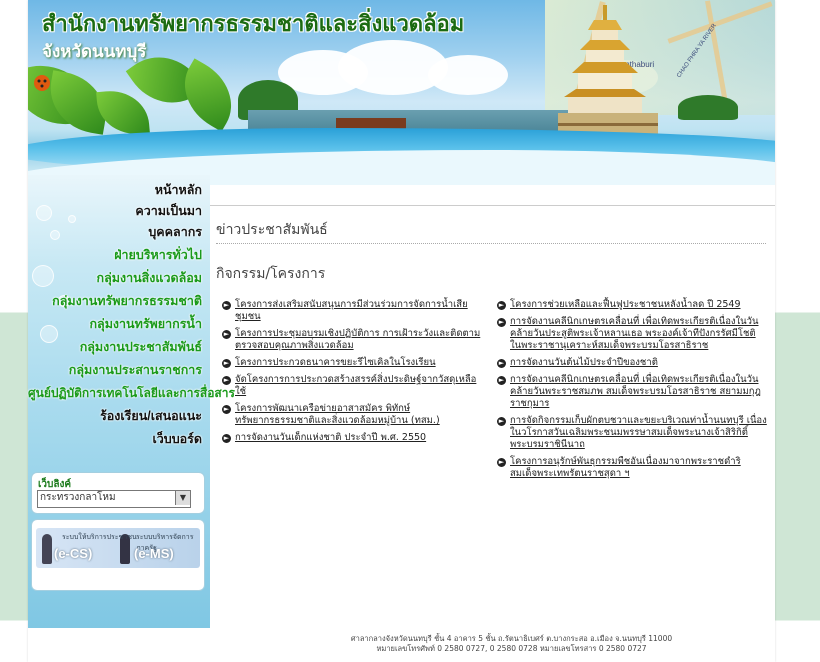  What do you see at coordinates (119, 190) in the screenshot?
I see `sidebar-item-home: หน้าหลัก` at bounding box center [119, 190].